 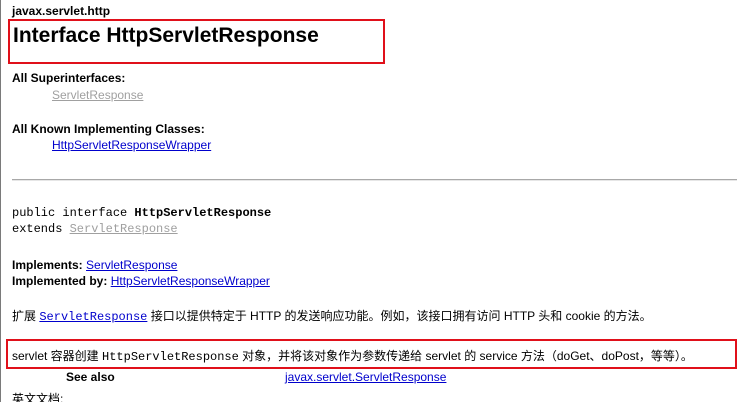 What do you see at coordinates (108, 129) in the screenshot?
I see `implementing-classes-label: All Known Implementing Classes:` at bounding box center [108, 129].